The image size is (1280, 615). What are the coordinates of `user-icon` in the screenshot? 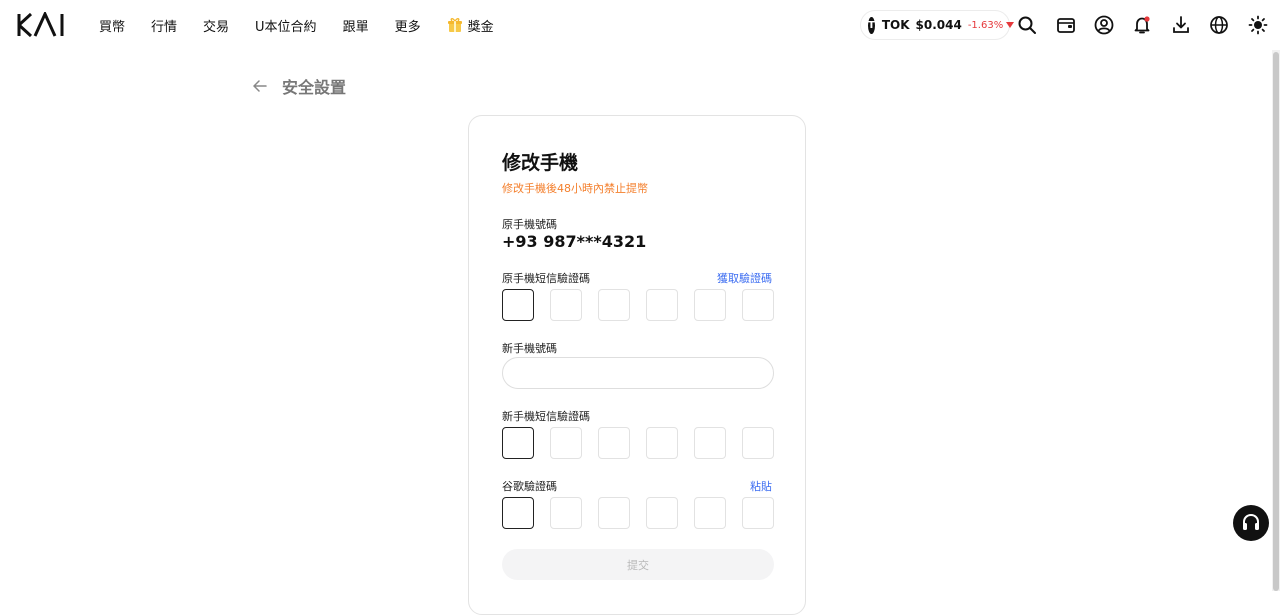 It's located at (1104, 25).